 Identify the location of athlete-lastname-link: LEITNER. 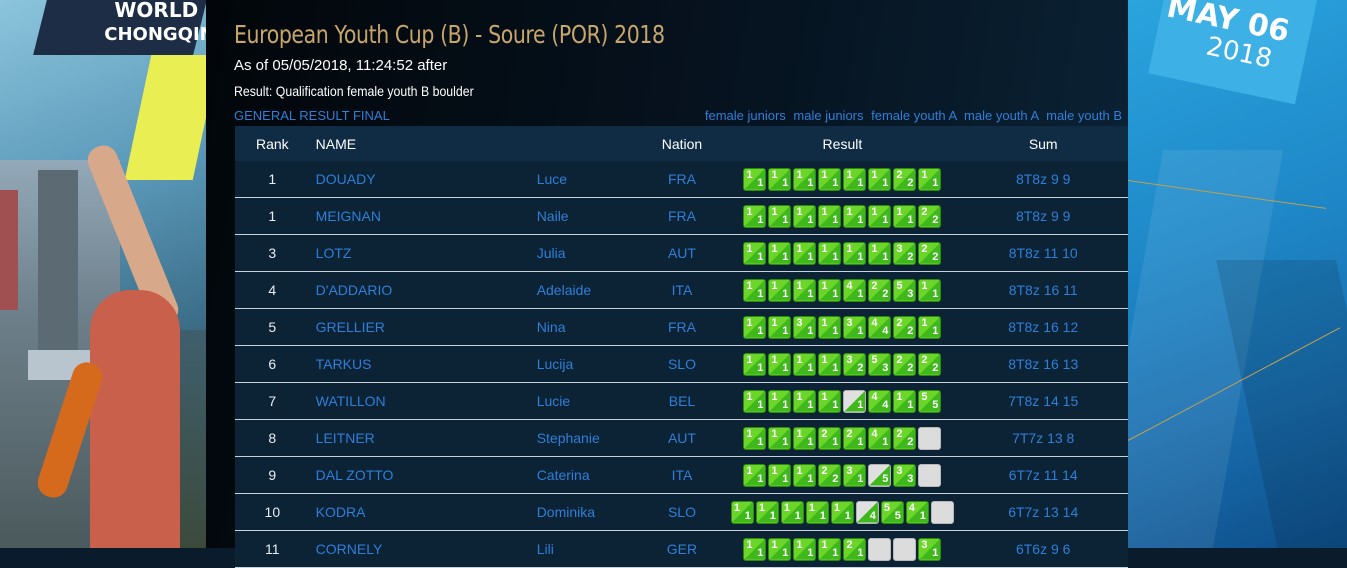
(423, 438).